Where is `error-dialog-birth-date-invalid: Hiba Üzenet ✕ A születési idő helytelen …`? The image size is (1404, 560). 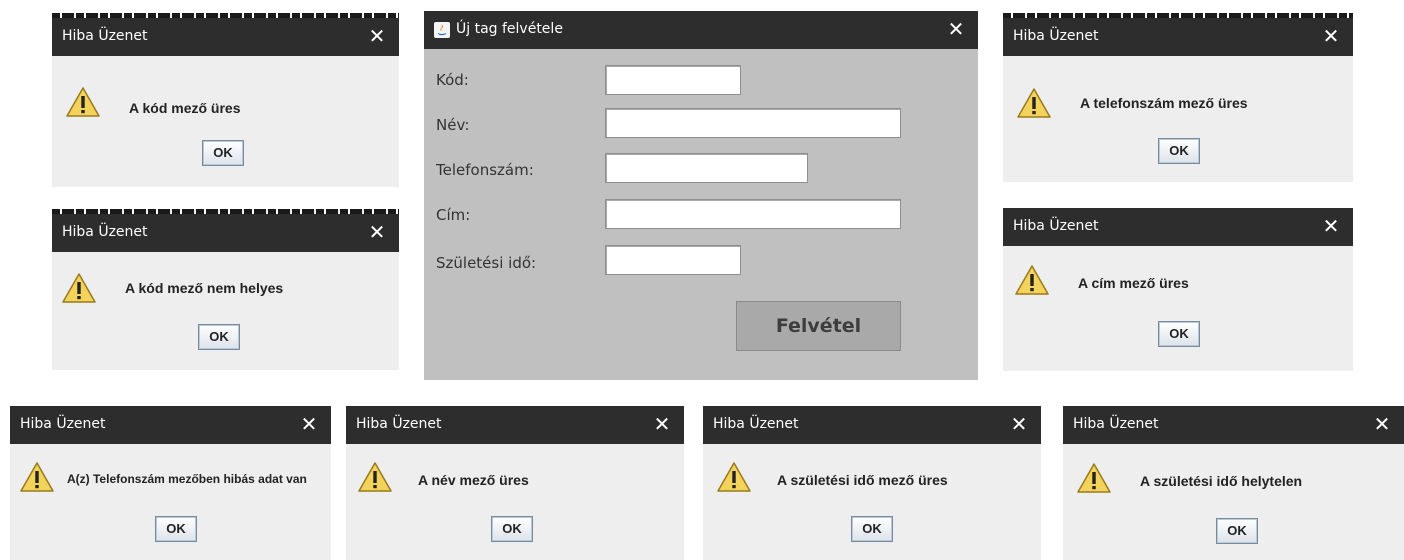
error-dialog-birth-date-invalid: Hiba Üzenet ✕ A születési idő helytelen … is located at coordinates (1233, 483).